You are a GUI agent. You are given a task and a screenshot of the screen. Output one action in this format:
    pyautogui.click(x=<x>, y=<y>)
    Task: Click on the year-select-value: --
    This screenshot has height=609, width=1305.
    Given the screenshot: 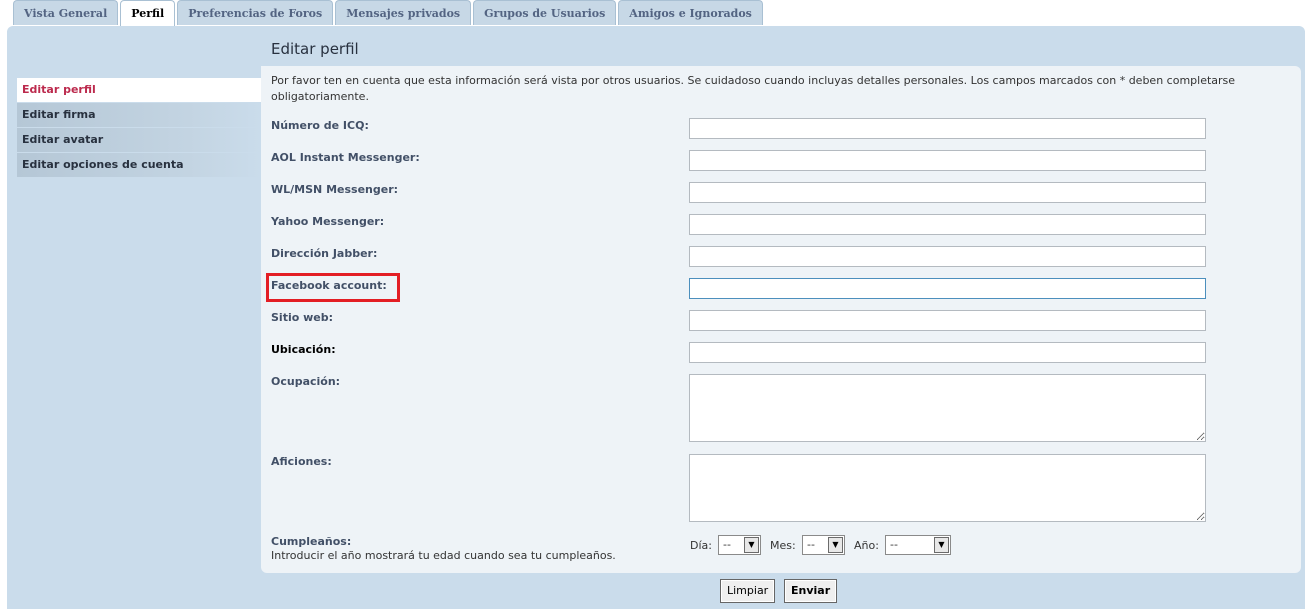 What is the action you would take?
    pyautogui.click(x=894, y=544)
    